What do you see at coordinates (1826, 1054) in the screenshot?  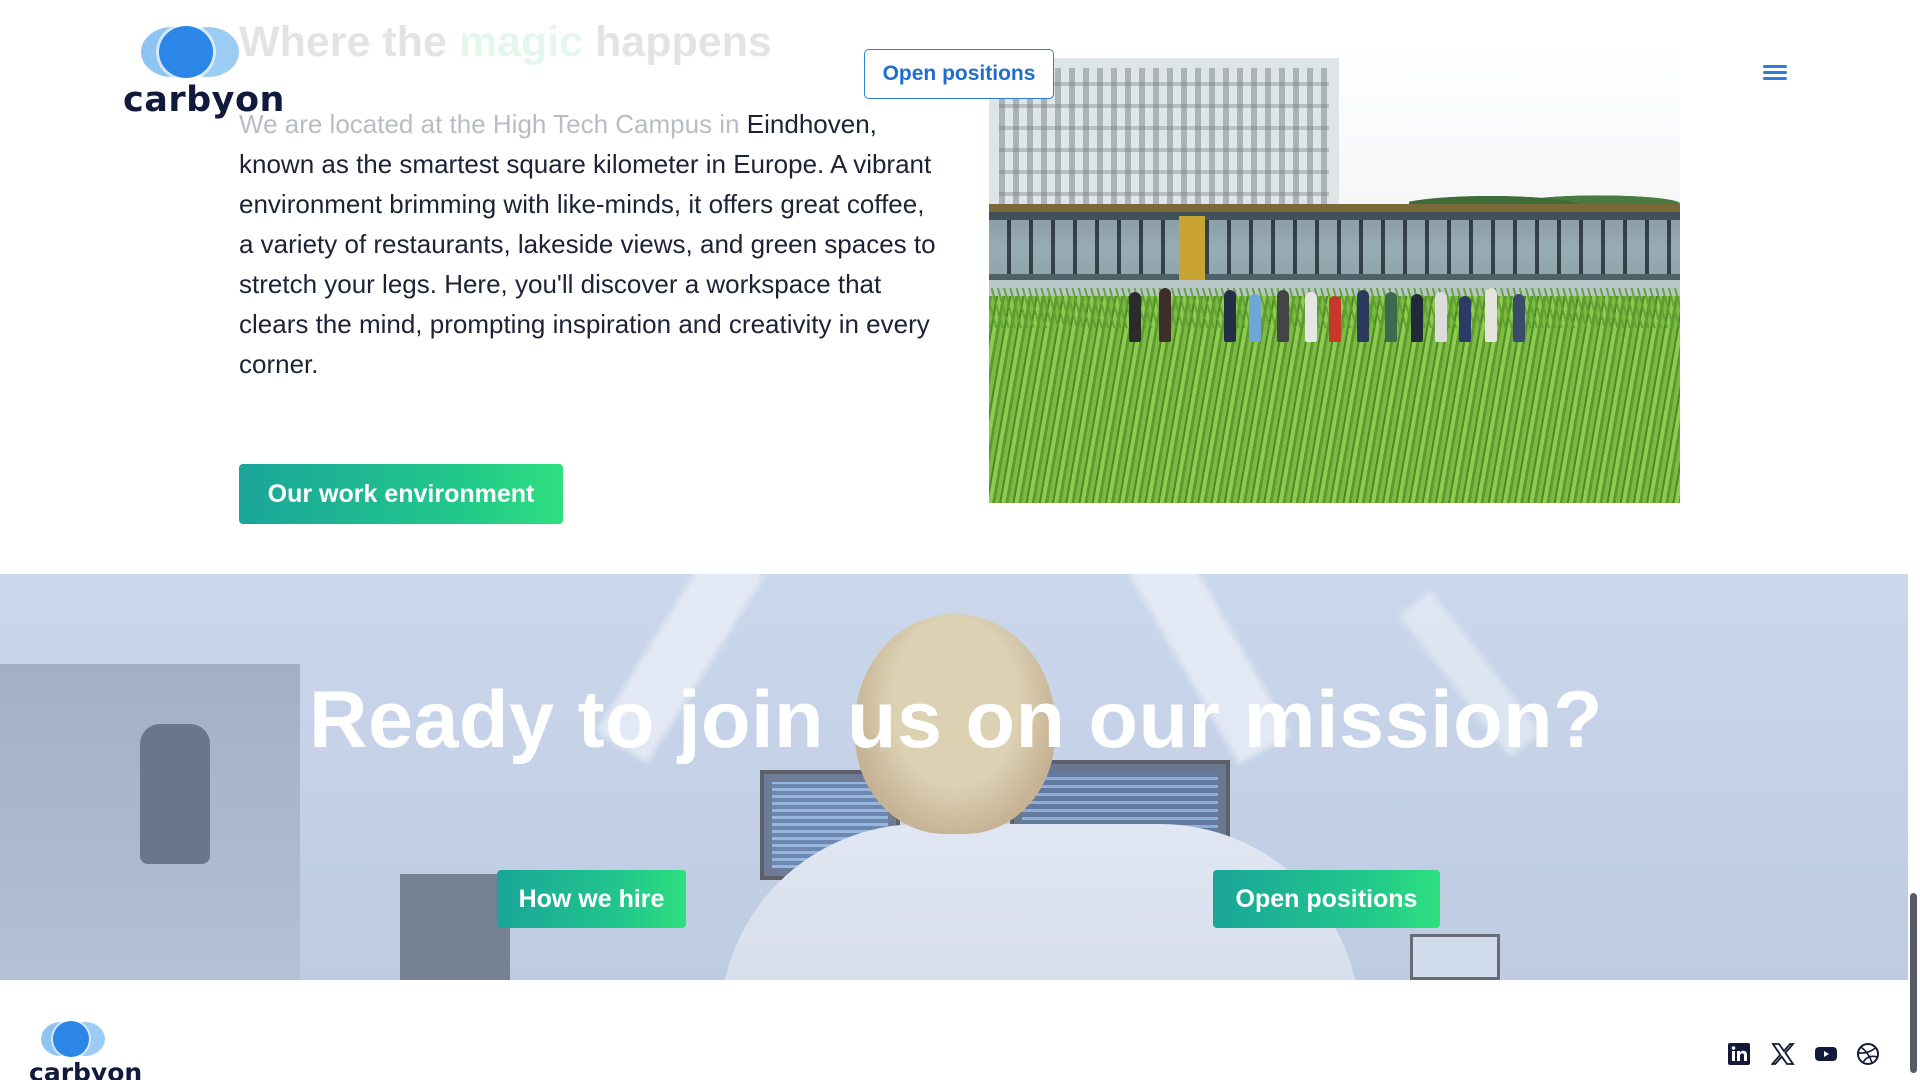 I see `youtube-icon` at bounding box center [1826, 1054].